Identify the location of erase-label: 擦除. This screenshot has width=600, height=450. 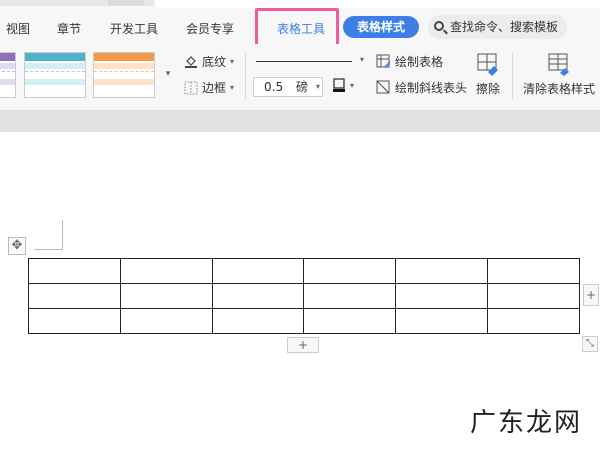
(488, 89).